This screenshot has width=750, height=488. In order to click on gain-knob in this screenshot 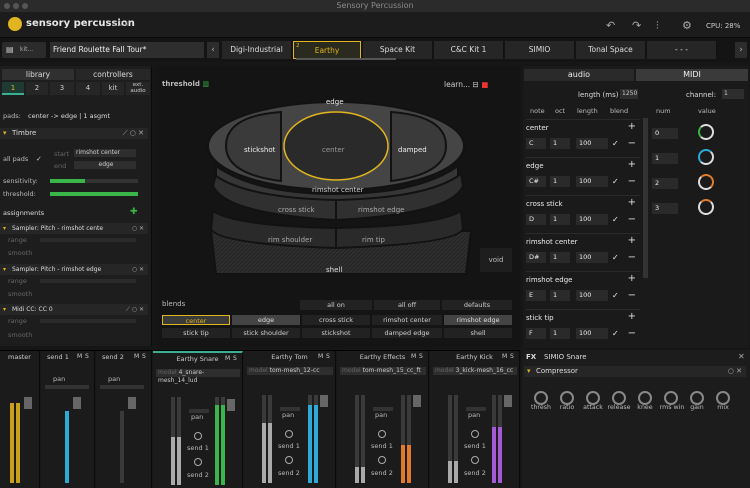, I will do `click(697, 398)`.